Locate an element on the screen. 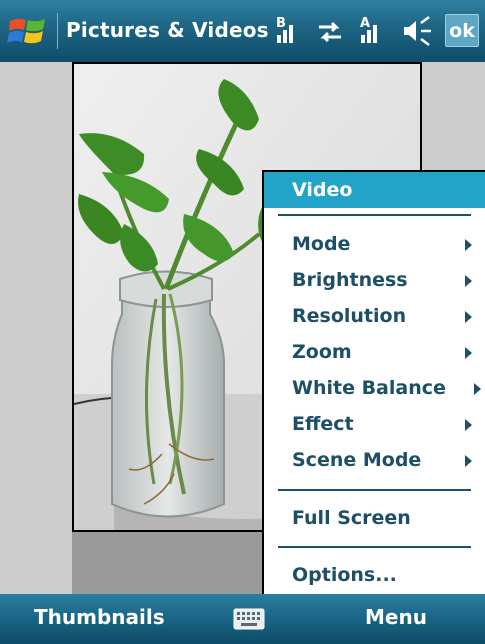 The image size is (485, 644). menu-item-label: White Balance is located at coordinates (369, 388).